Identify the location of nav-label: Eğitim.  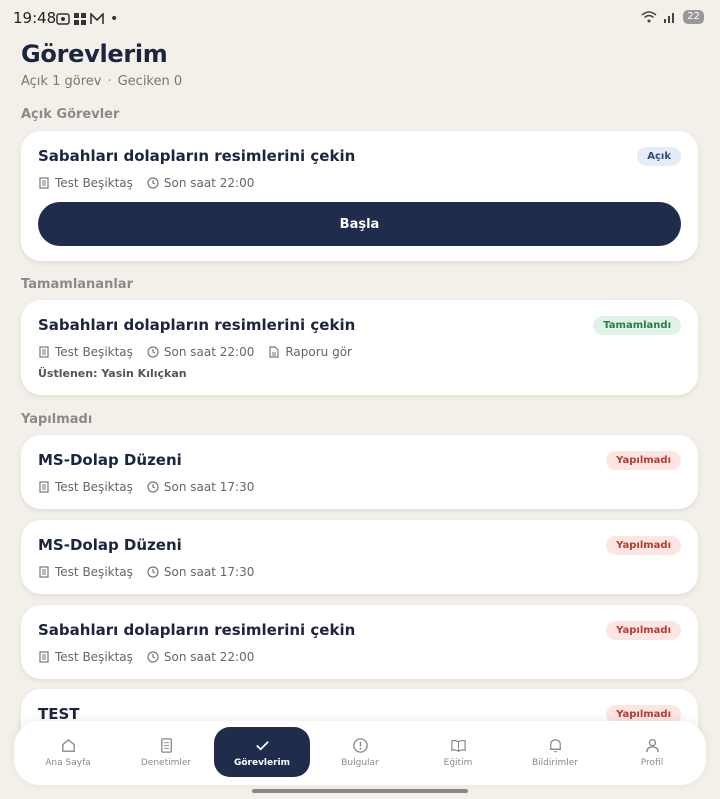
(458, 762).